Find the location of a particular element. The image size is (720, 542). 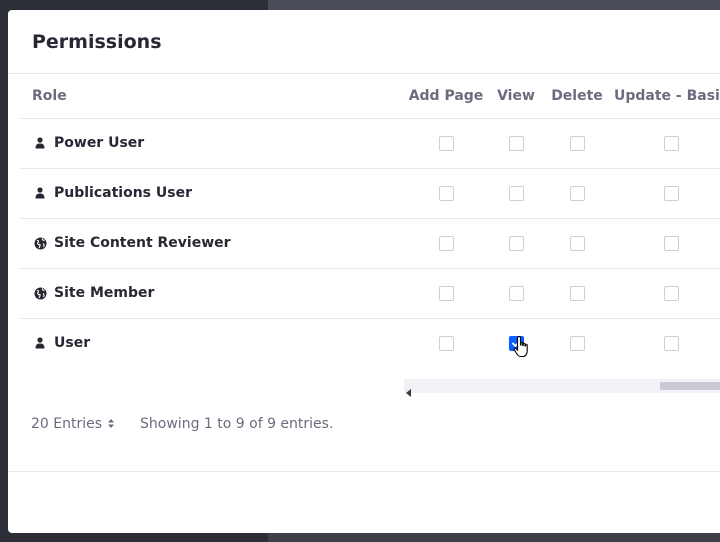

scrollbar-thumb is located at coordinates (690, 386).